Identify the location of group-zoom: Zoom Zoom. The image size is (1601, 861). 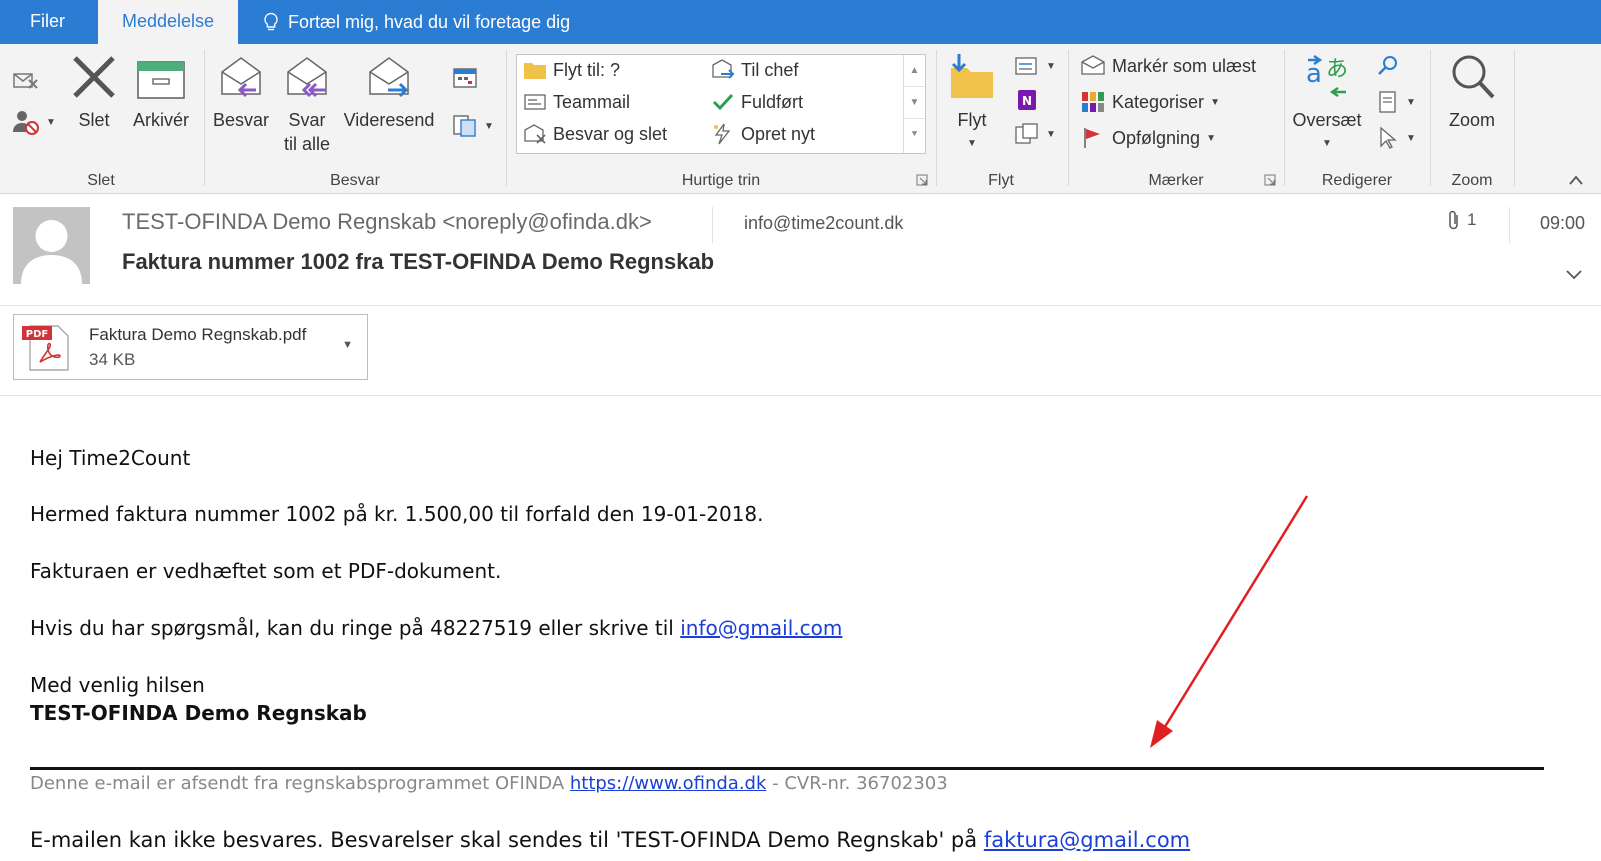
(1472, 119).